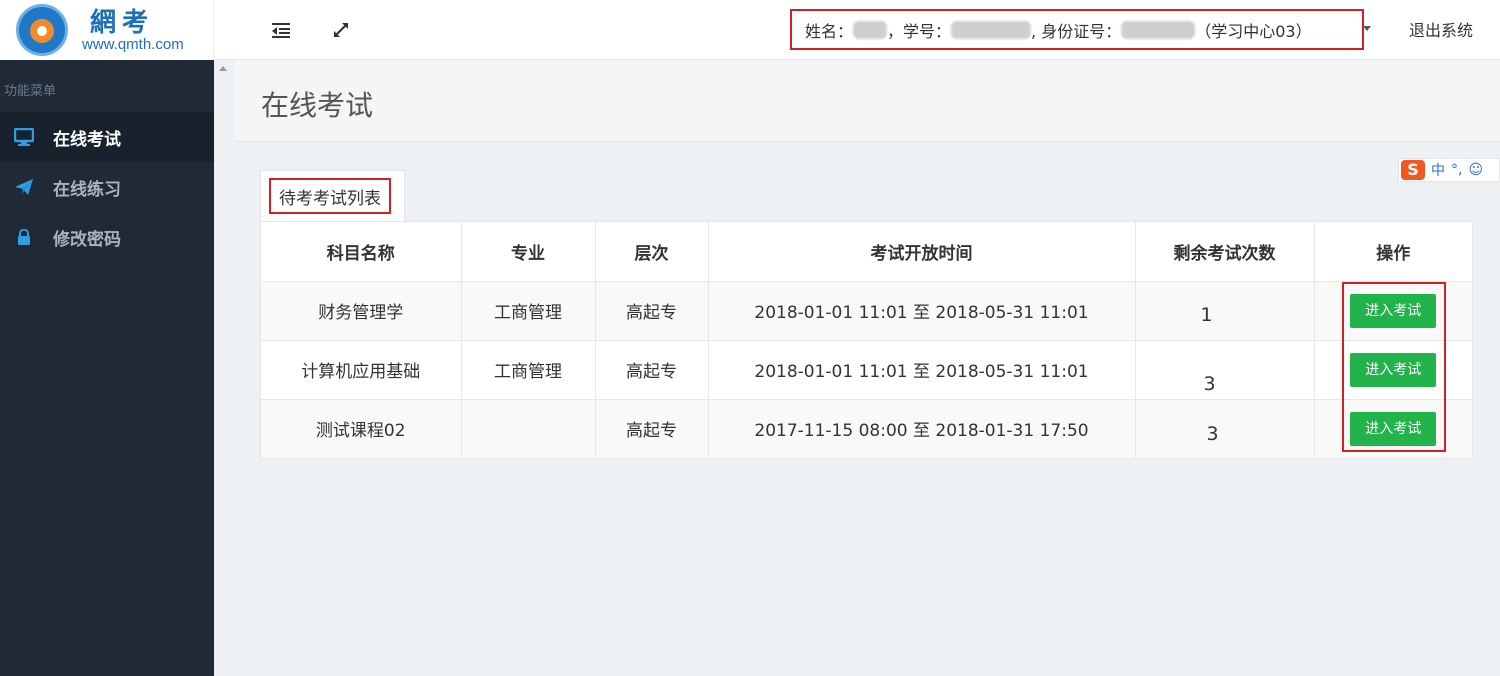  I want to click on sidebar-item-online-practice: 在线练习, so click(107, 187).